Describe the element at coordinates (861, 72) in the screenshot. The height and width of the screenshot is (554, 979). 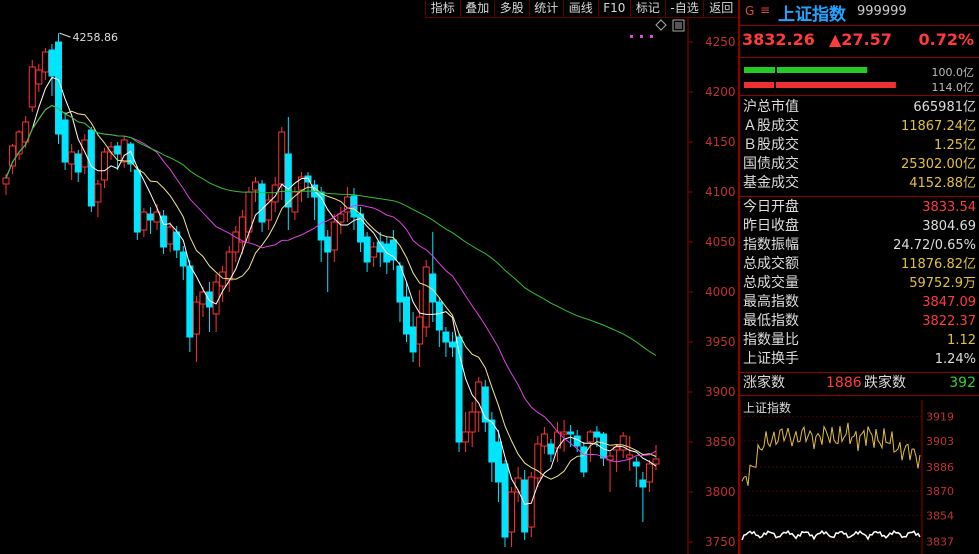
I see `volume-bar-1: 100.0亿` at that location.